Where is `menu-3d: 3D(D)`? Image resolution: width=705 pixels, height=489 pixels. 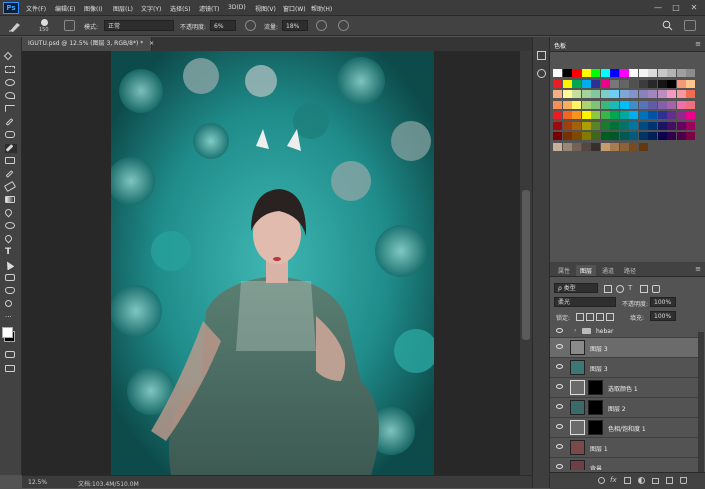
menu-3d: 3D(D) is located at coordinates (237, 7).